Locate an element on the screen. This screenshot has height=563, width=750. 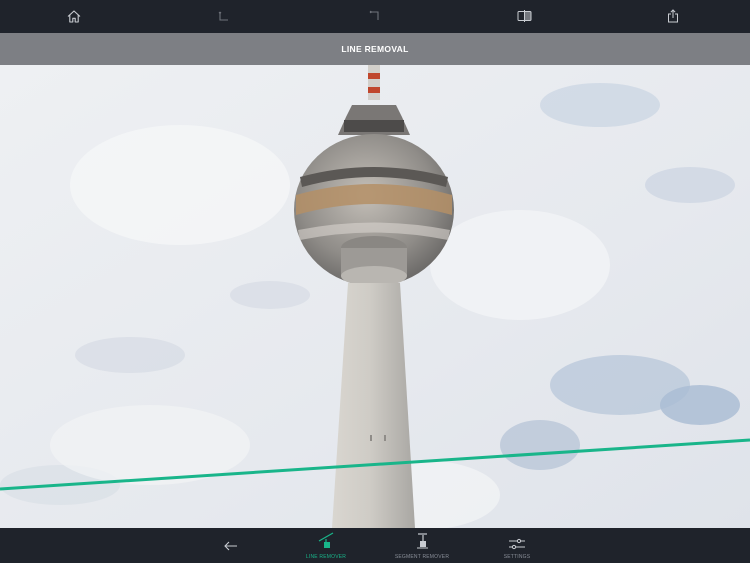
segment-remover-icon is located at coordinates (422, 539).